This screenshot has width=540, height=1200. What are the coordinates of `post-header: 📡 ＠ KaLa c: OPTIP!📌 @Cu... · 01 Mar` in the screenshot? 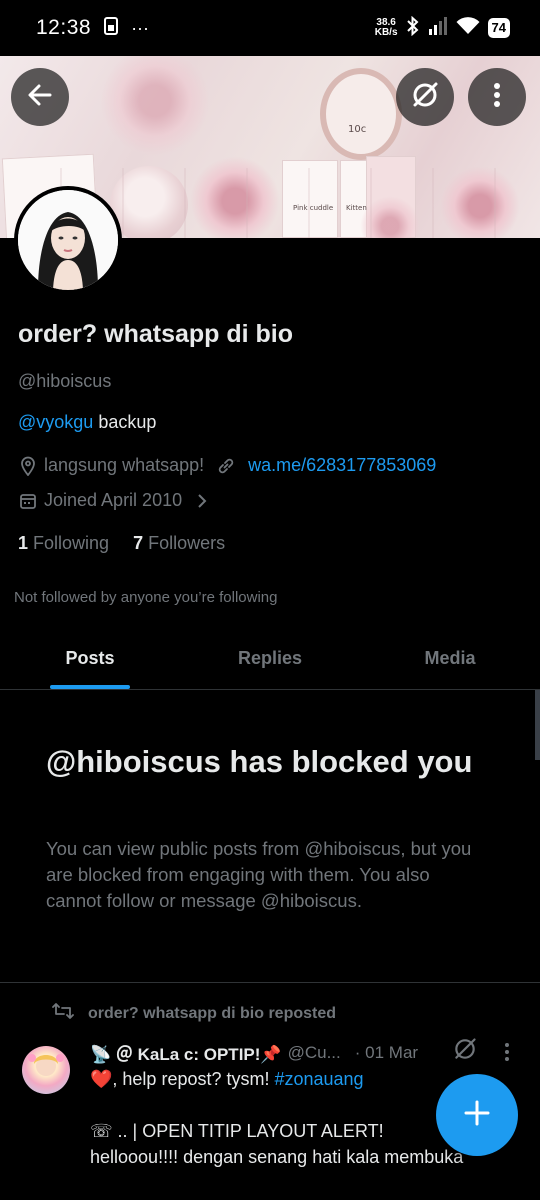 It's located at (254, 1052).